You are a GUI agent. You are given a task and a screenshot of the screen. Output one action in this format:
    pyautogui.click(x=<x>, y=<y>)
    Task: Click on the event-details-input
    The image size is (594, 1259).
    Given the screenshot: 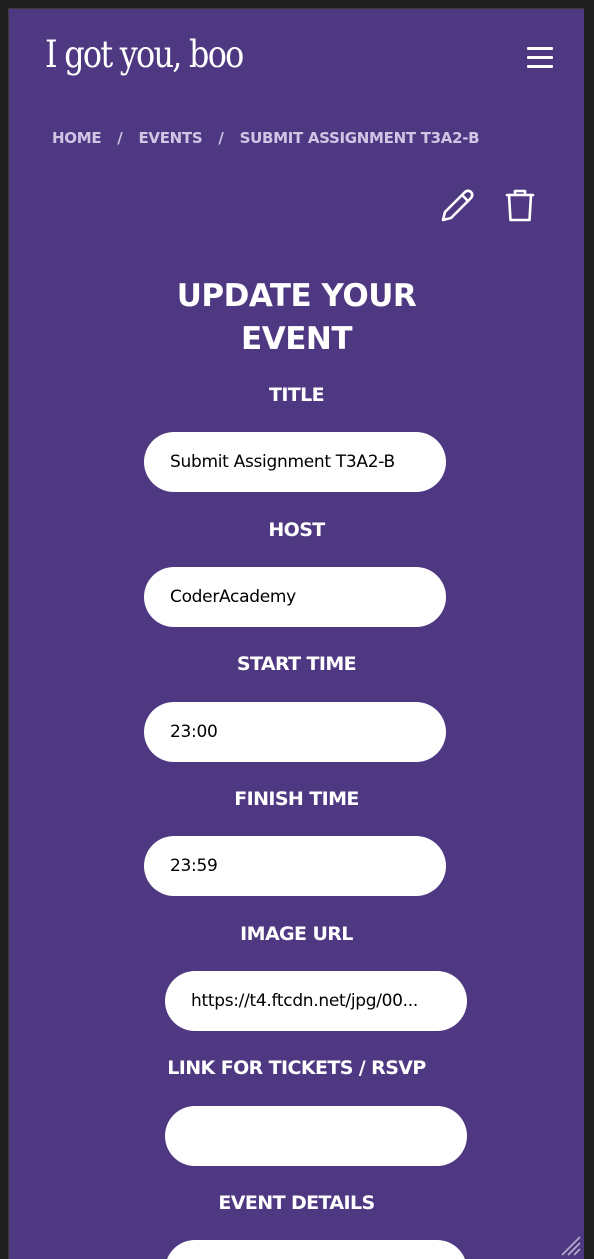 What is the action you would take?
    pyautogui.click(x=316, y=1249)
    